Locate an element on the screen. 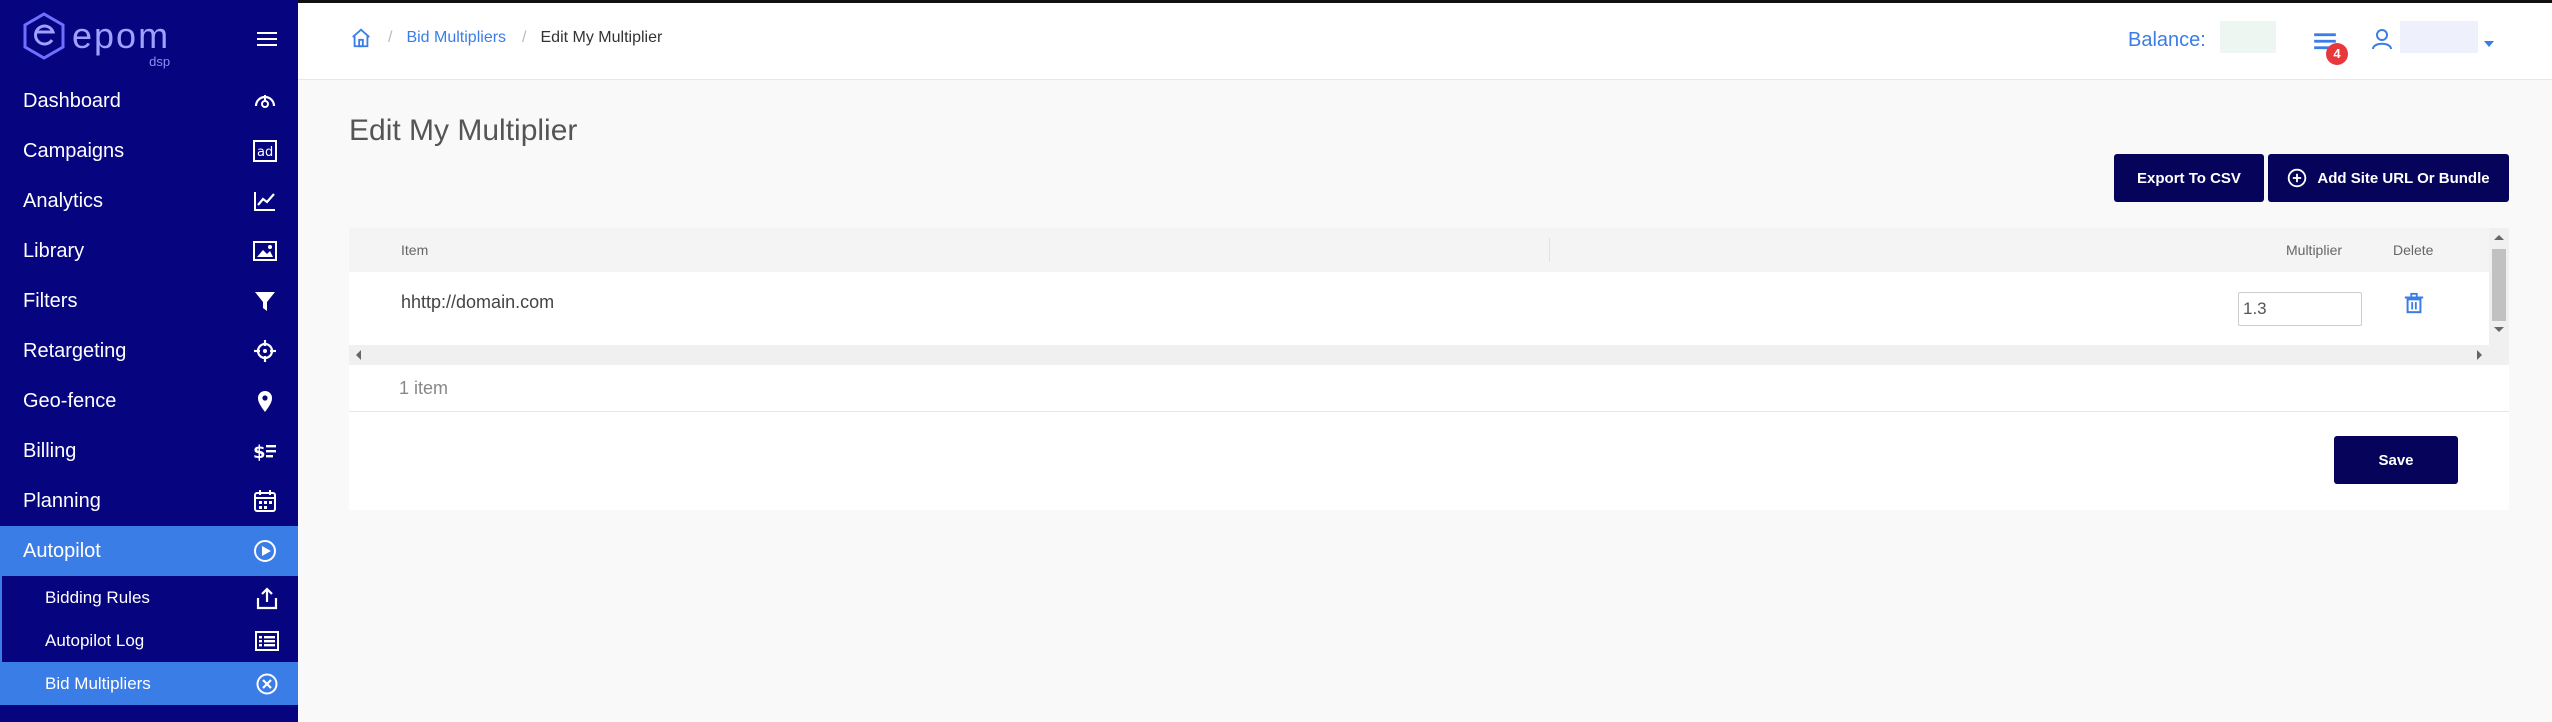 The image size is (2552, 722). vertical-scrollbar is located at coordinates (2499, 296).